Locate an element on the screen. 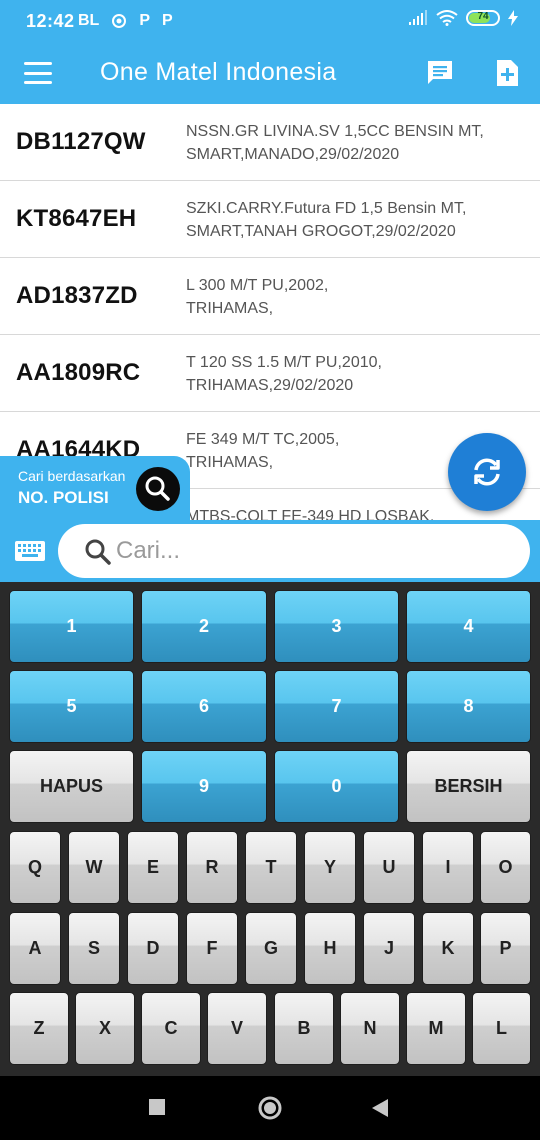  key-a: A is located at coordinates (35, 948).